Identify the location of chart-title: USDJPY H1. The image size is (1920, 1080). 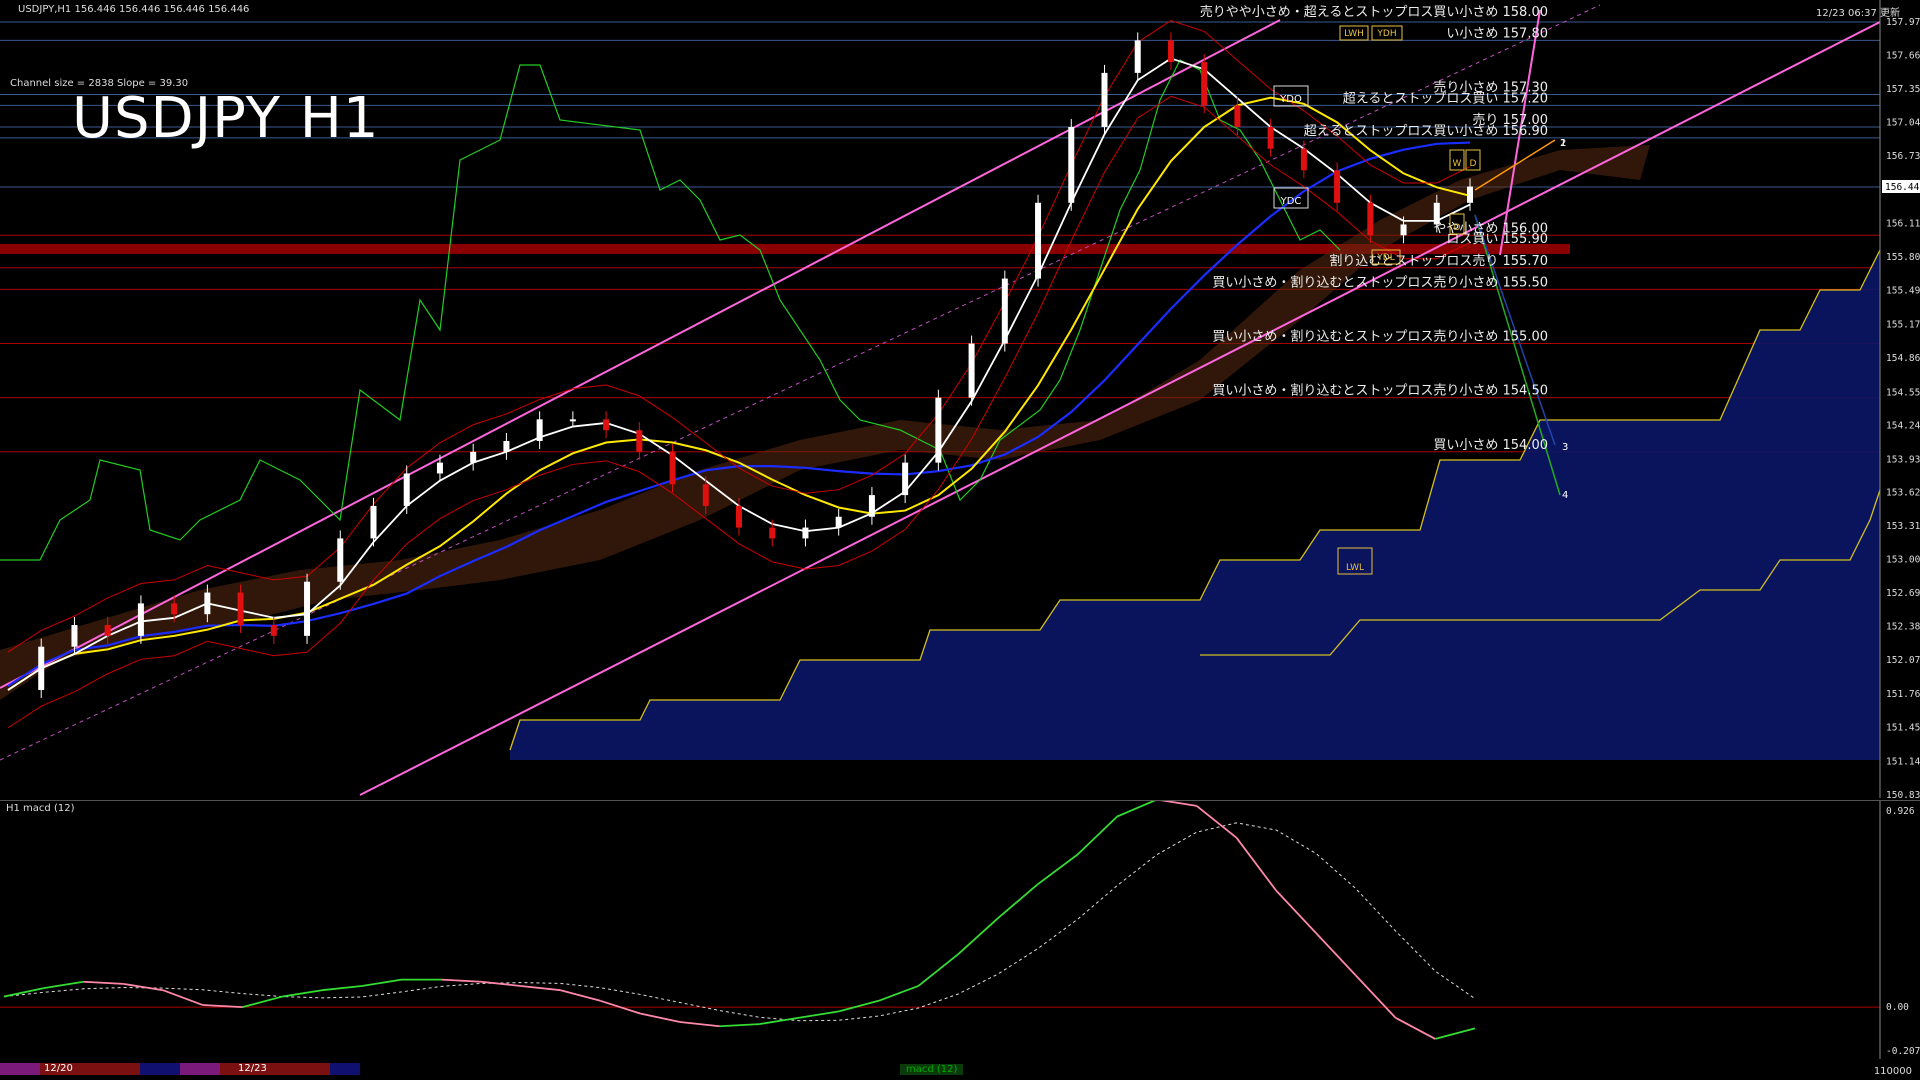
(226, 118).